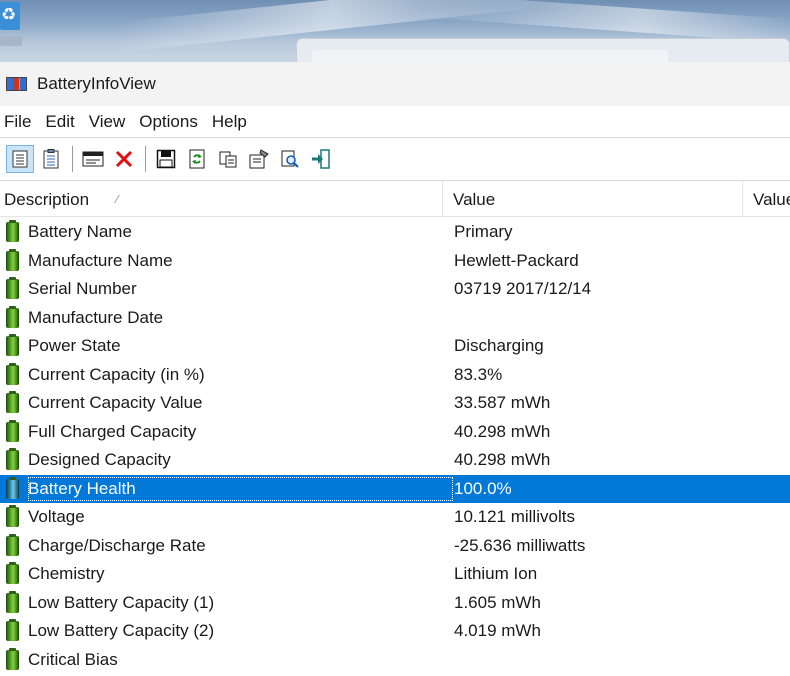  I want to click on title-bar: BatteryInfoView, so click(395, 84).